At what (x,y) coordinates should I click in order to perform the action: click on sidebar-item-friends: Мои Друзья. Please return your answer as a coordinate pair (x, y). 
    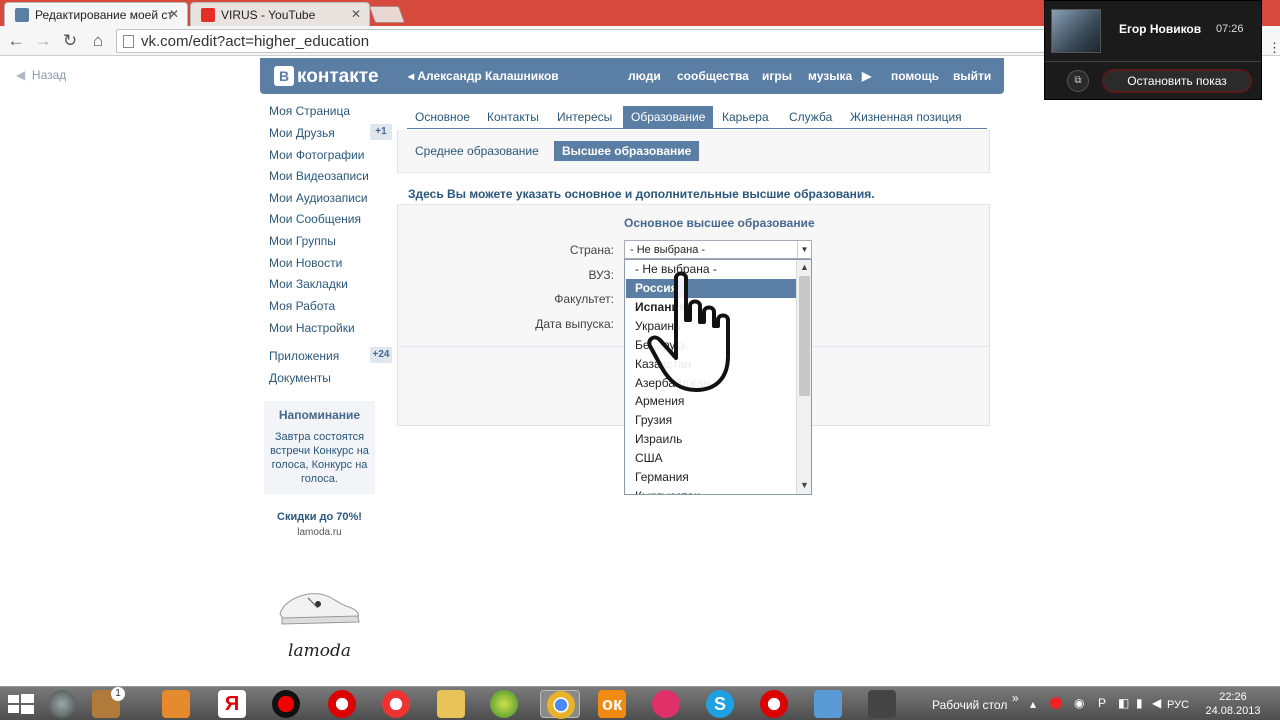
    Looking at the image, I should click on (302, 133).